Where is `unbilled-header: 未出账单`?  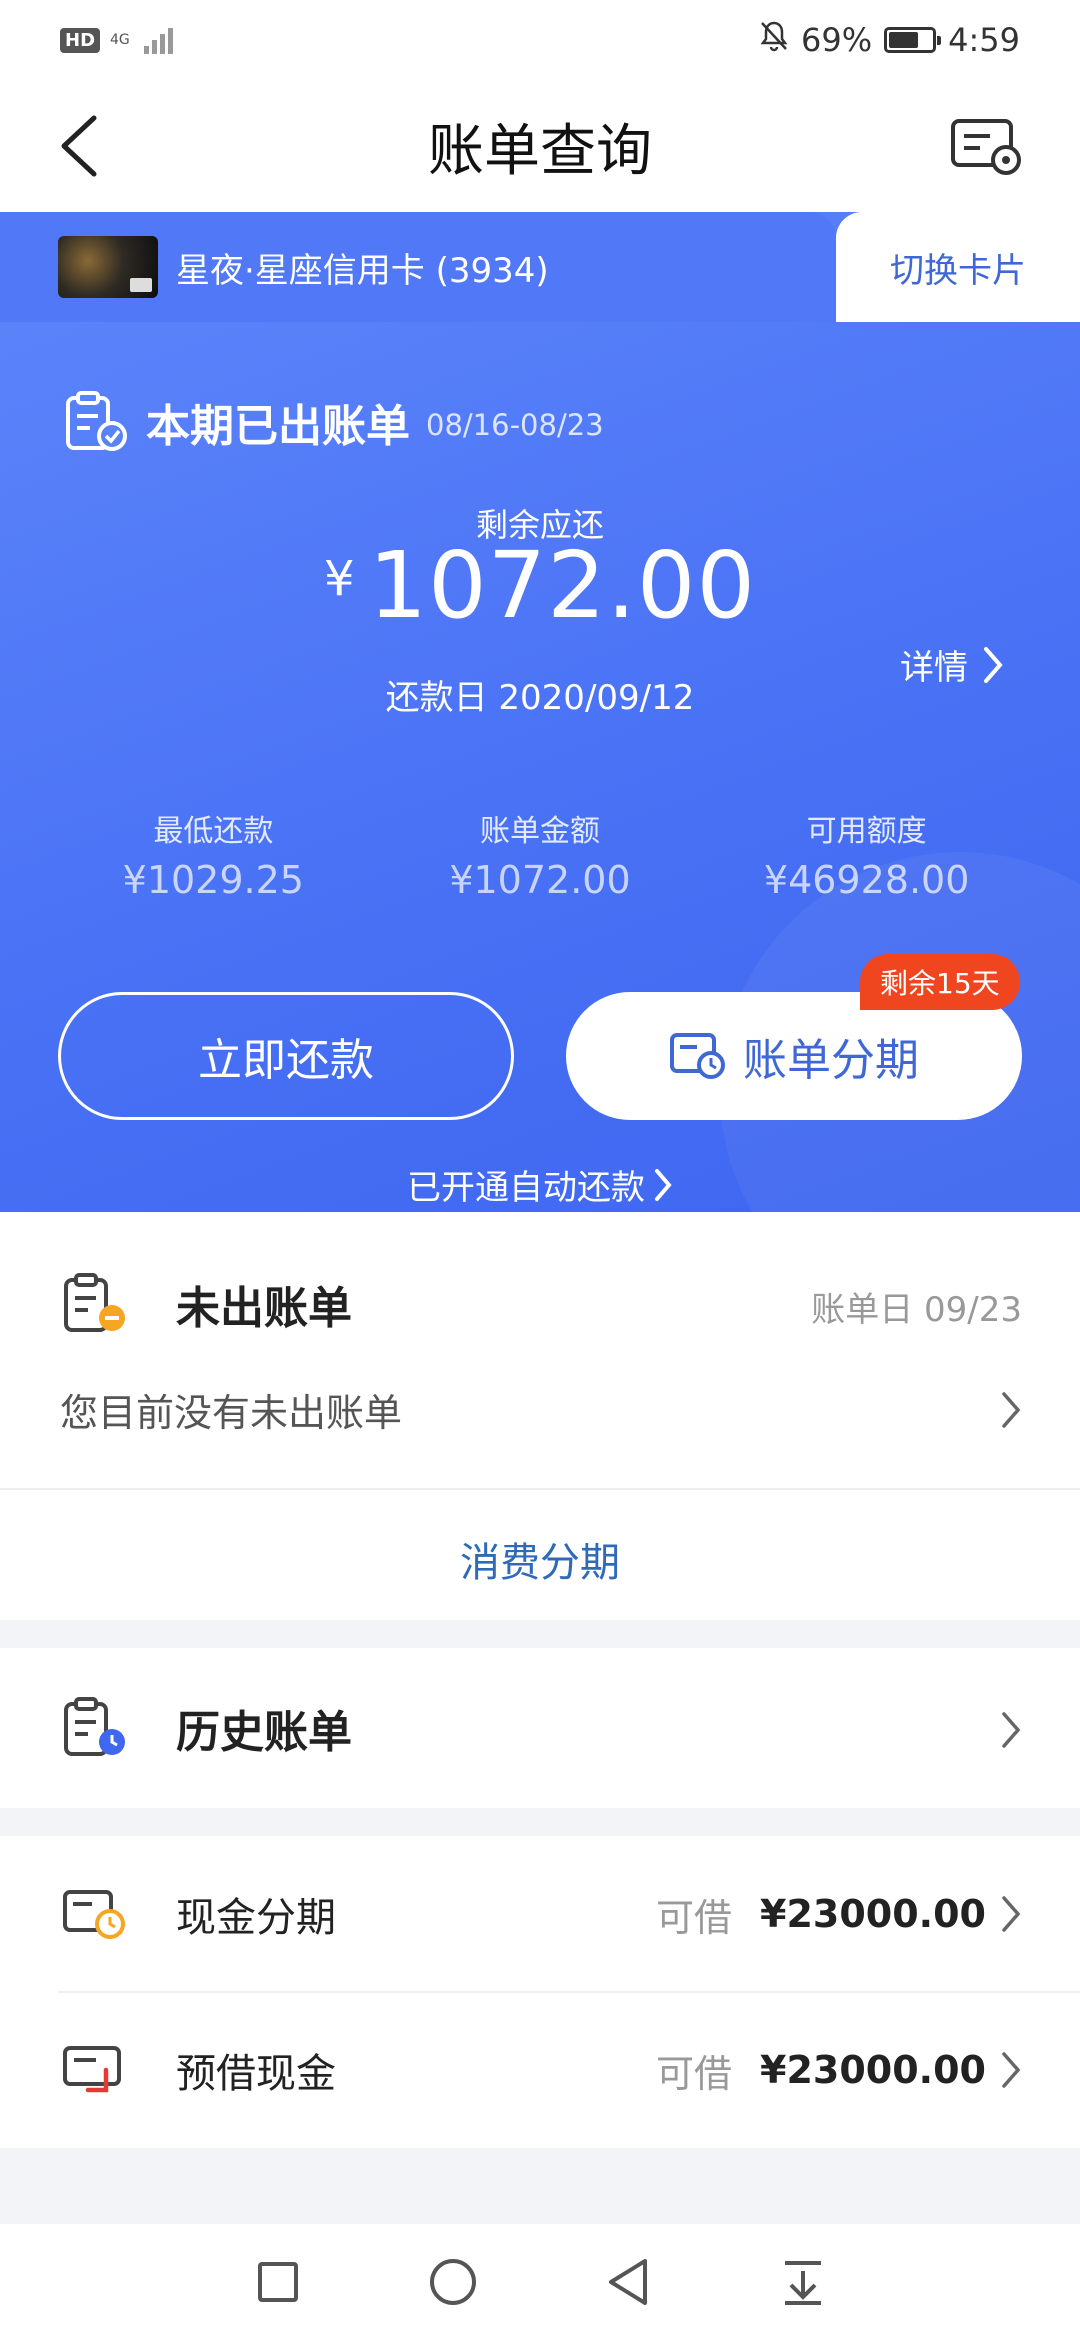
unbilled-header: 未出账单 is located at coordinates (206, 1304).